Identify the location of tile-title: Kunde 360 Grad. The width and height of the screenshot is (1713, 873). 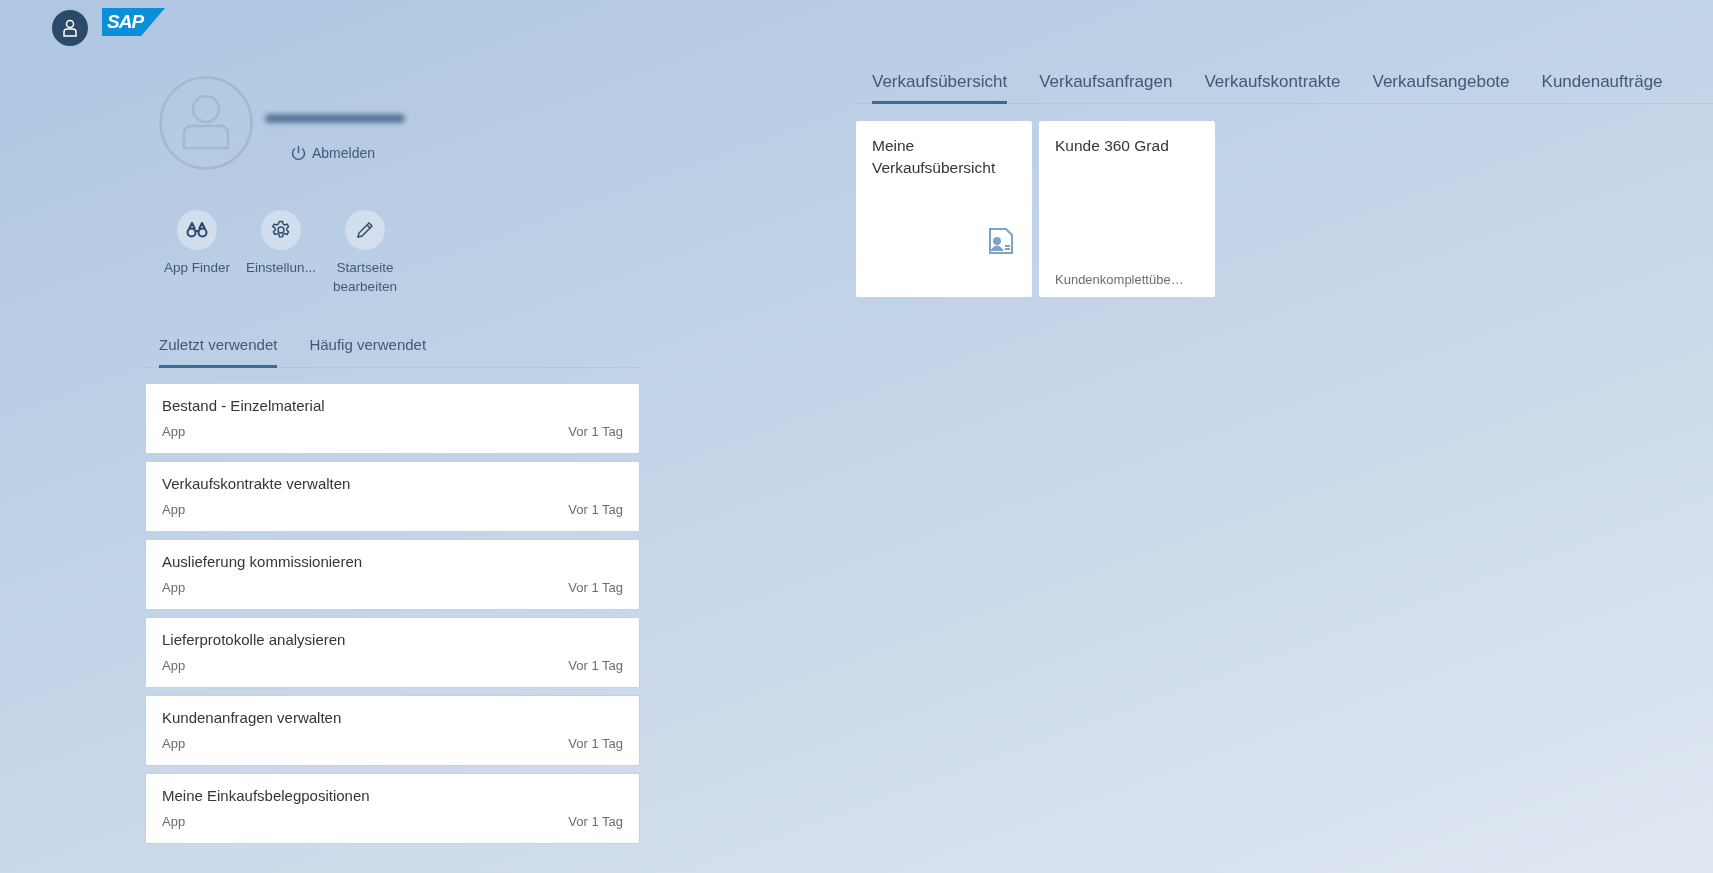
(1112, 146).